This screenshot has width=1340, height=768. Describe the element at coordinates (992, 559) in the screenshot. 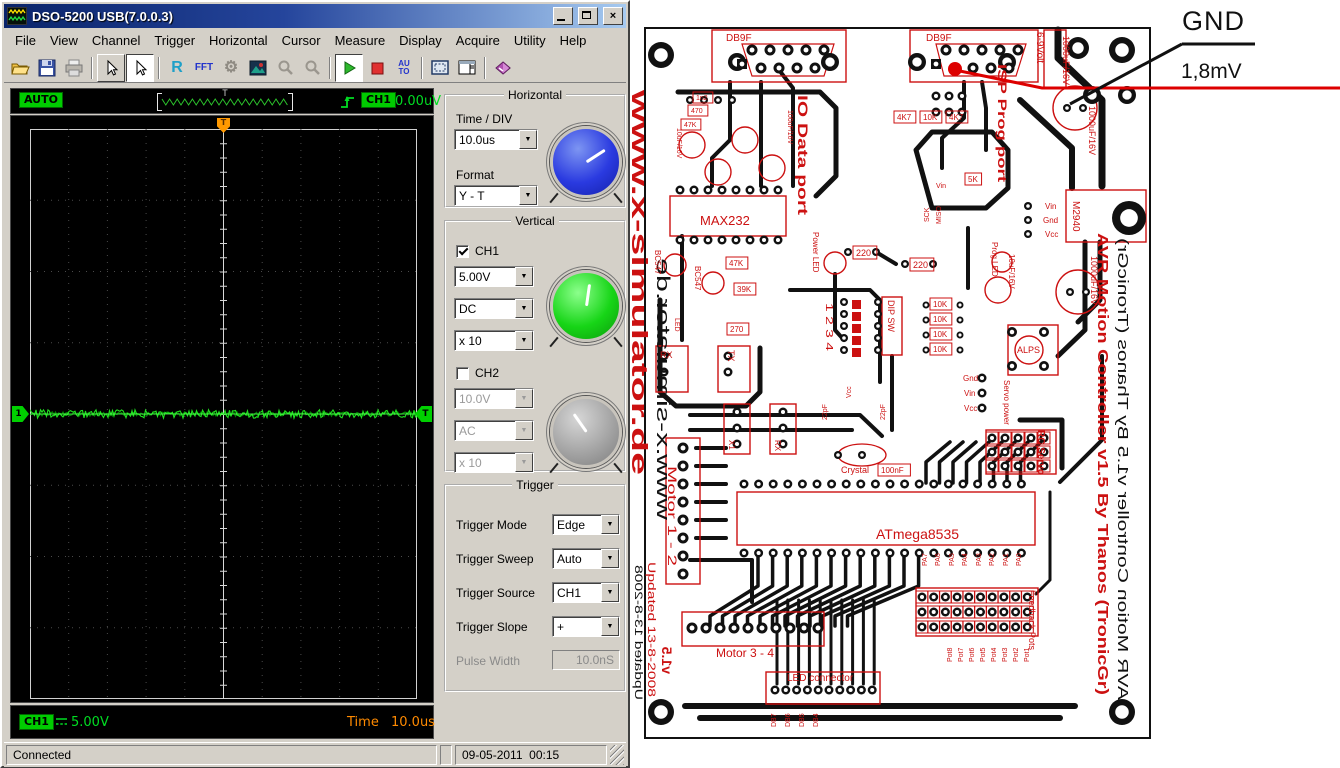

I see `pcb-label: PA2` at that location.